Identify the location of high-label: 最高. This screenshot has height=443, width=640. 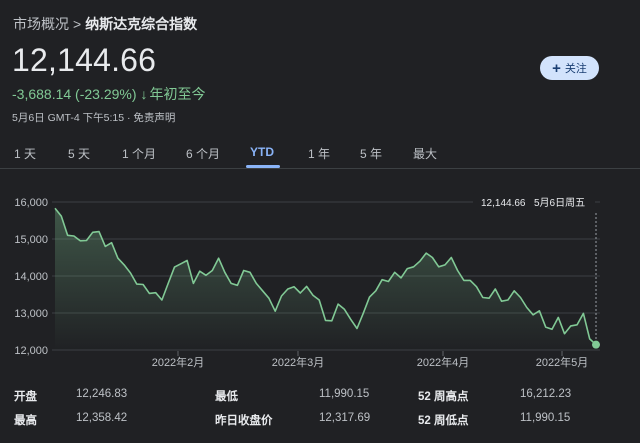
(25, 421).